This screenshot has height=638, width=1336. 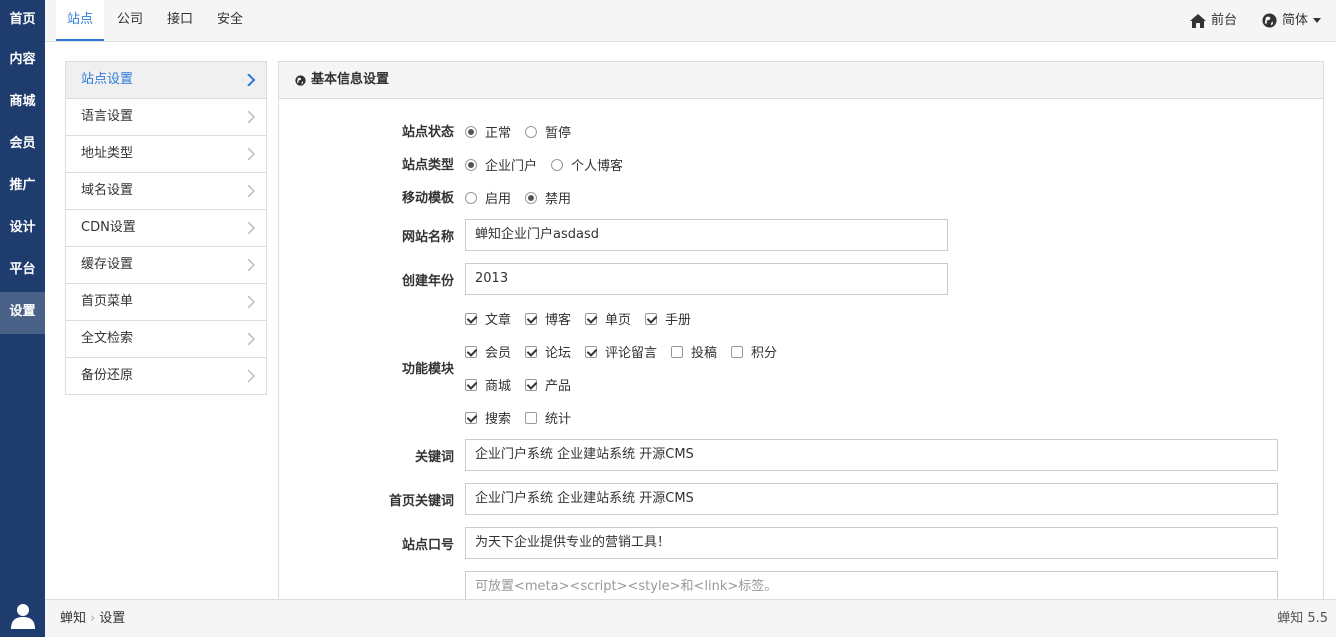 I want to click on left-nav: 首页 内容 商城 会员 推广 设计 平台 设置, so click(x=22, y=318).